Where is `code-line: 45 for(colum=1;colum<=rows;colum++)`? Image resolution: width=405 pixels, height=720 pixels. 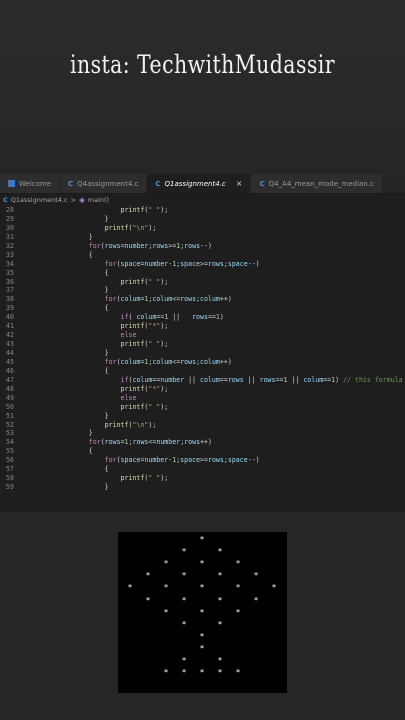 code-line: 45 for(colum=1;colum<=rows;colum++) is located at coordinates (202, 362).